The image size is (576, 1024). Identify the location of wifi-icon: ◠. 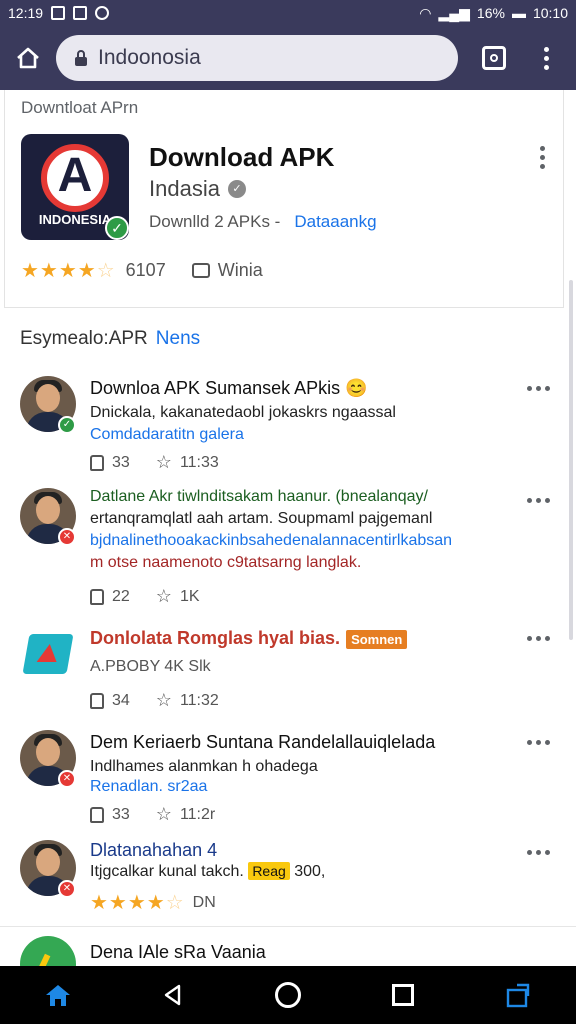
(425, 12).